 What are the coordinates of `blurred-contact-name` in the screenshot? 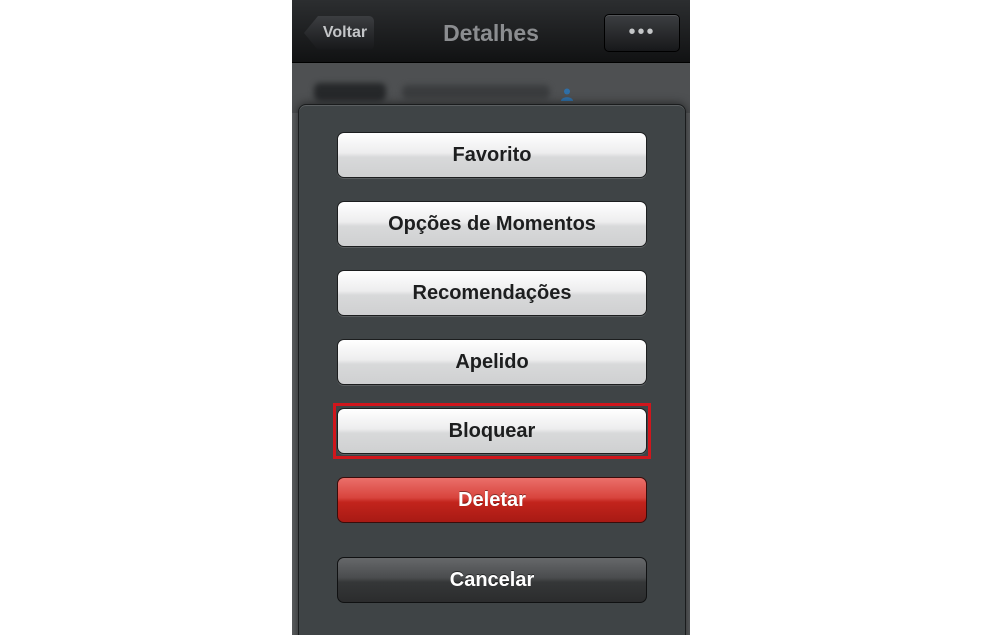 It's located at (350, 92).